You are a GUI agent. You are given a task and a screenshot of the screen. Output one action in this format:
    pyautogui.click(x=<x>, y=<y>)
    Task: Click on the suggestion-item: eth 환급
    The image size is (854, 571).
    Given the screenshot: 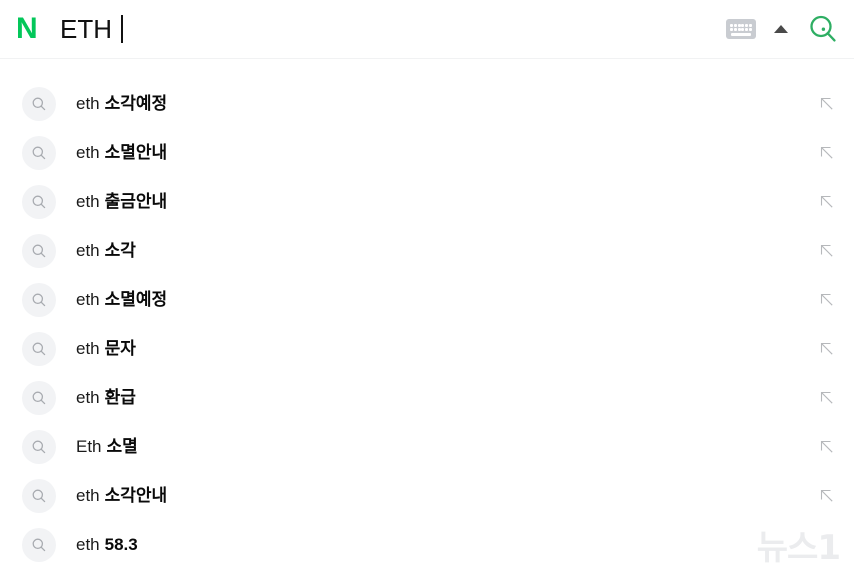 What is the action you would take?
    pyautogui.click(x=427, y=397)
    